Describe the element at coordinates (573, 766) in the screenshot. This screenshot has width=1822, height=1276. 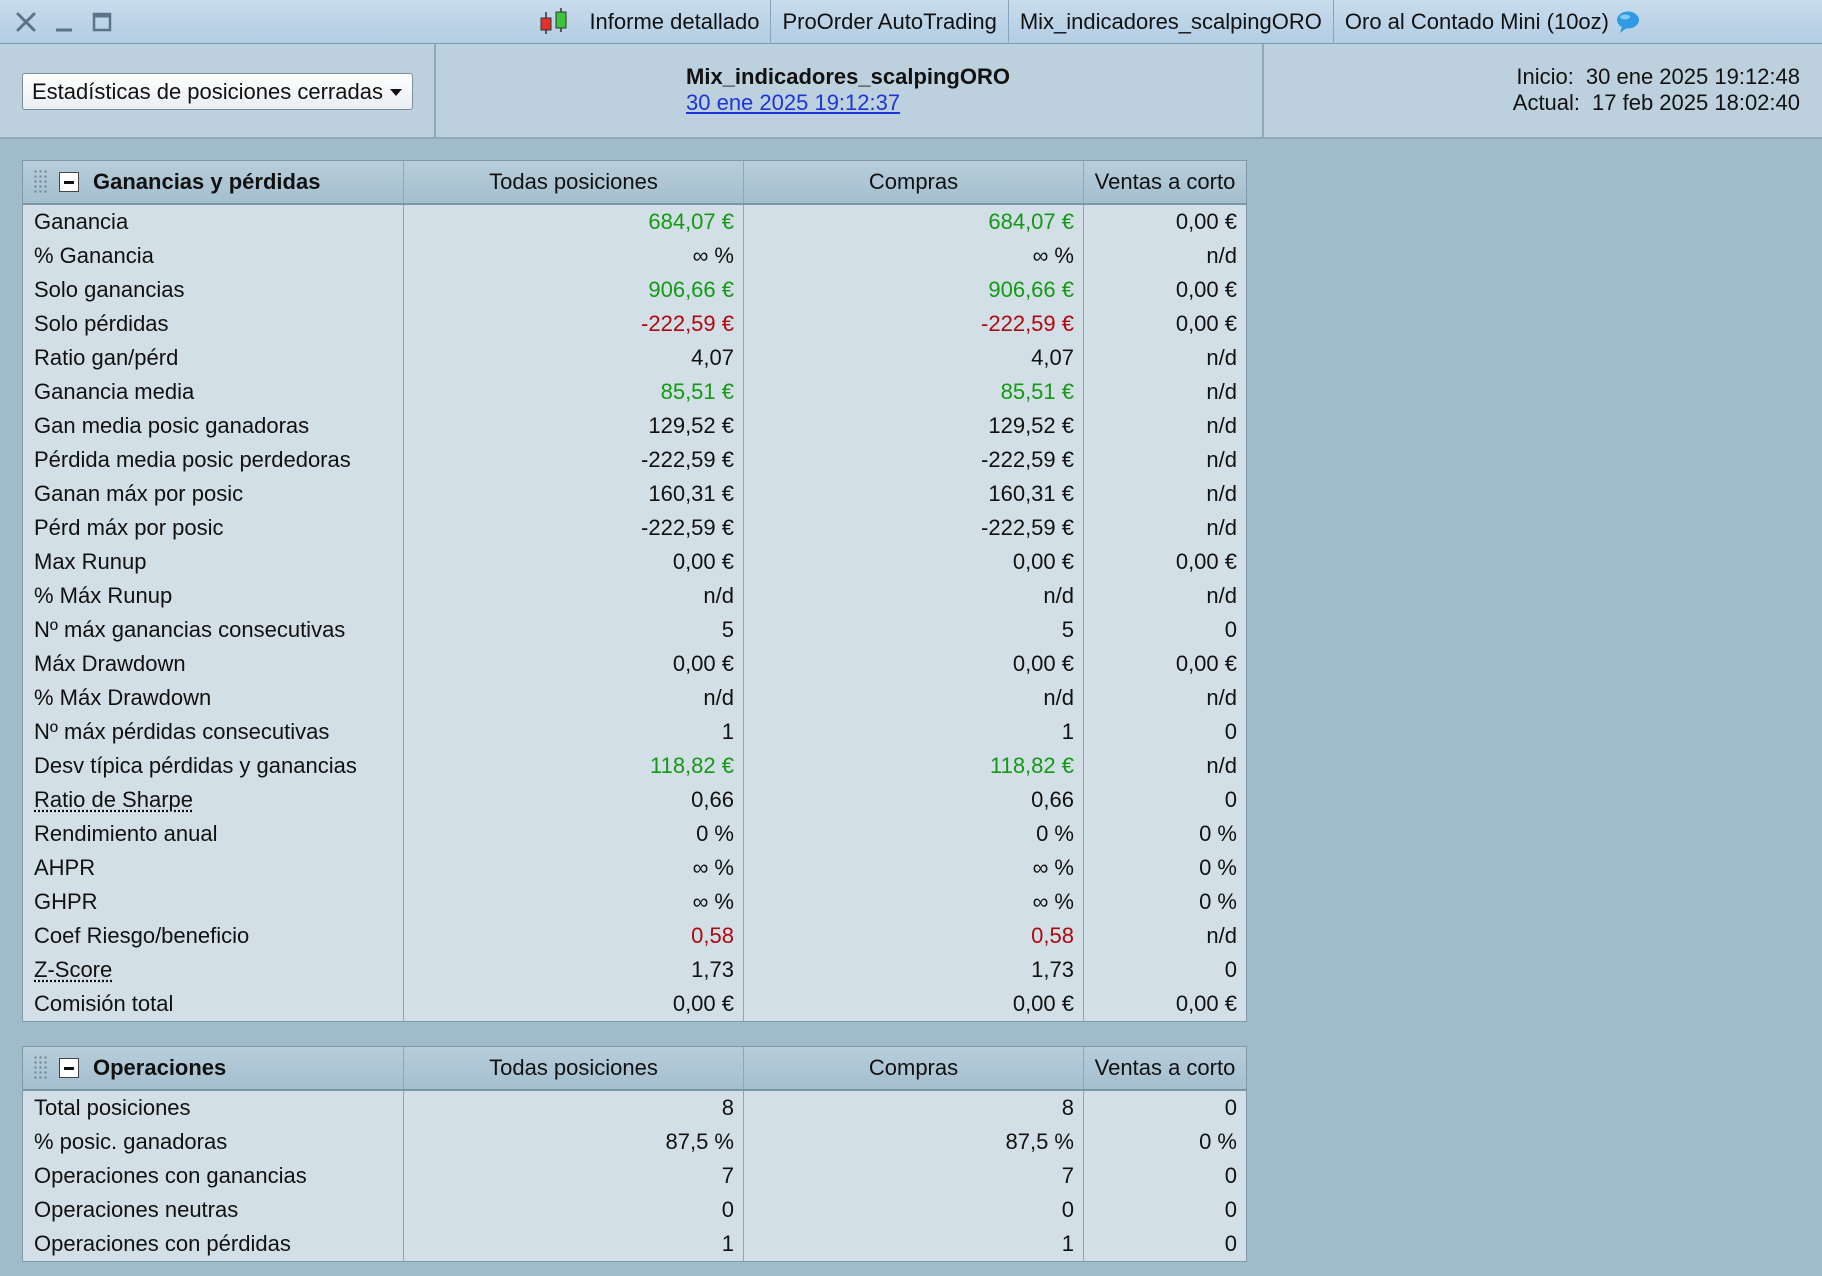
I see `value-all: 118,82 €` at that location.